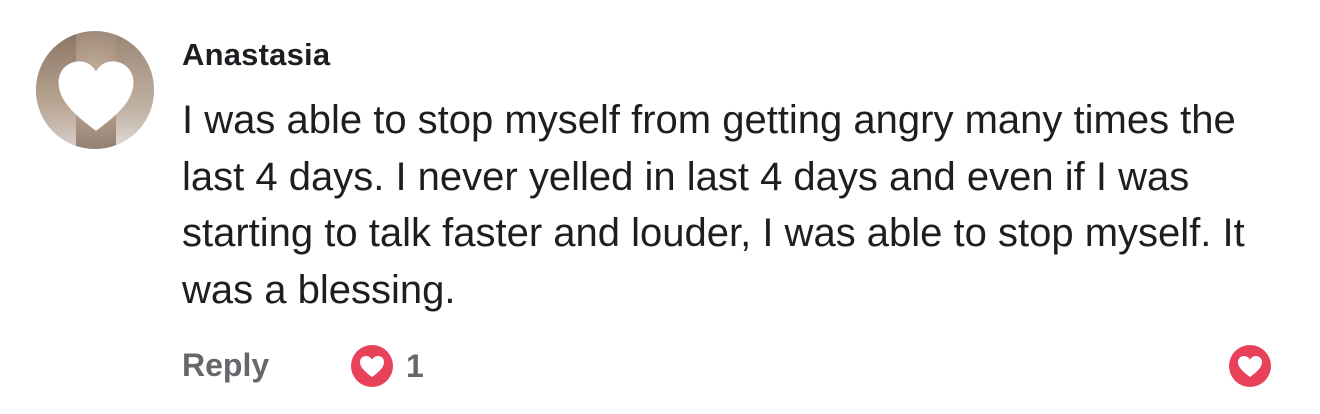  I want to click on comment-author: Anastasia, so click(256, 55).